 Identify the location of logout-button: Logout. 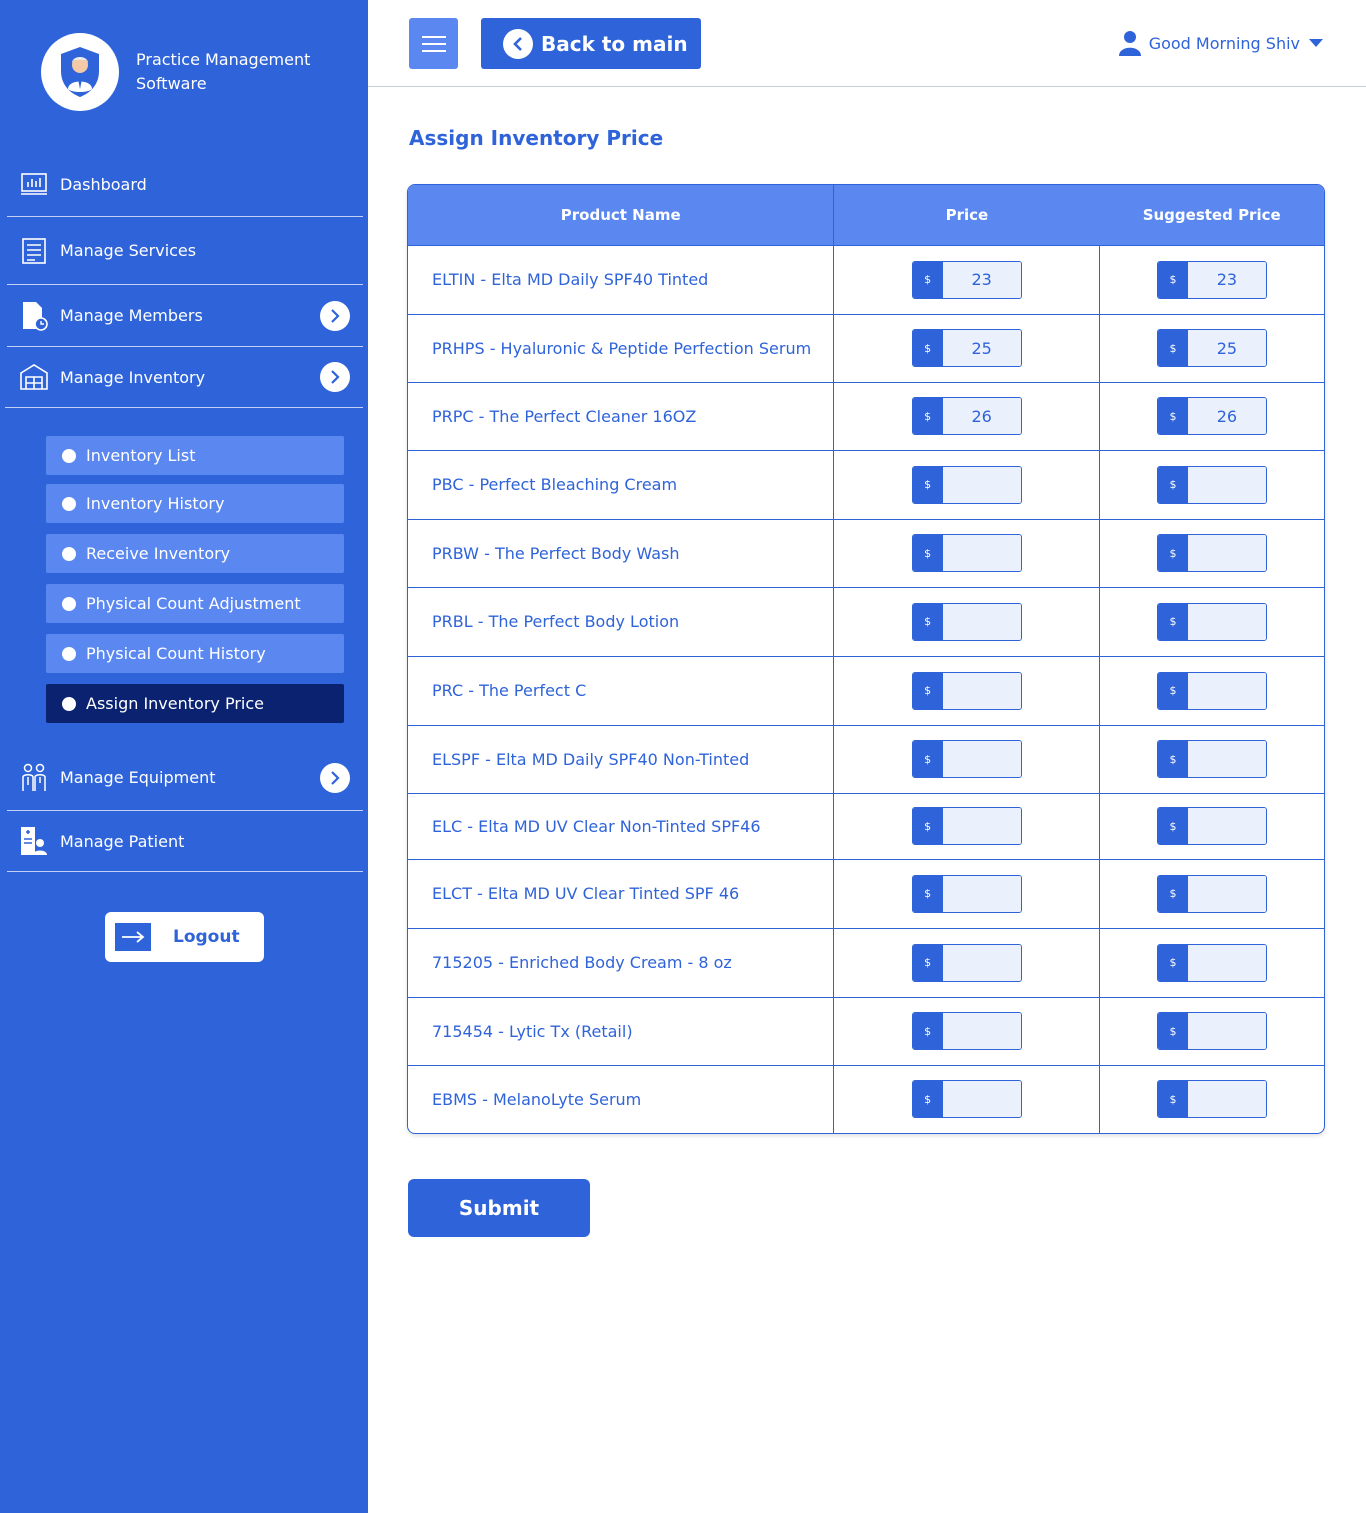
(184, 937).